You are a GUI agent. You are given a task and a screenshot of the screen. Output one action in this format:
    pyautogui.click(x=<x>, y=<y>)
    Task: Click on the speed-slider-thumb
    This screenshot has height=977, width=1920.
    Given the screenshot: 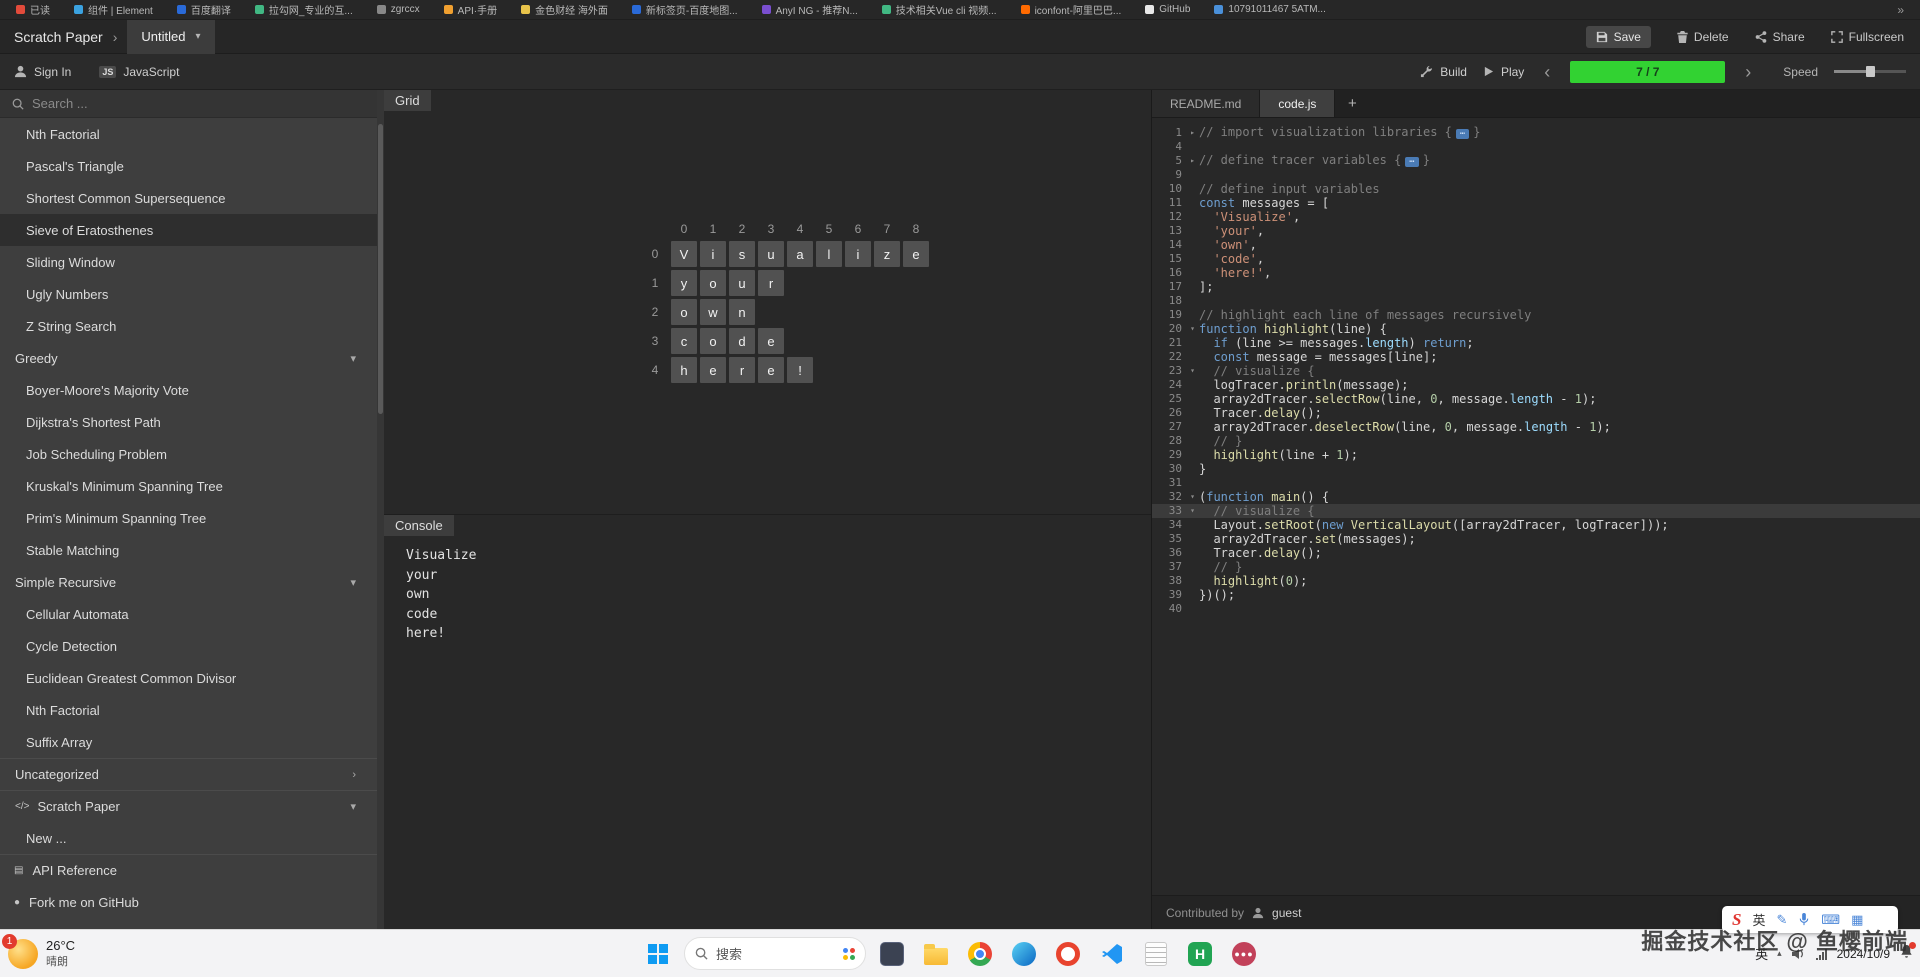 What is the action you would take?
    pyautogui.click(x=1871, y=71)
    